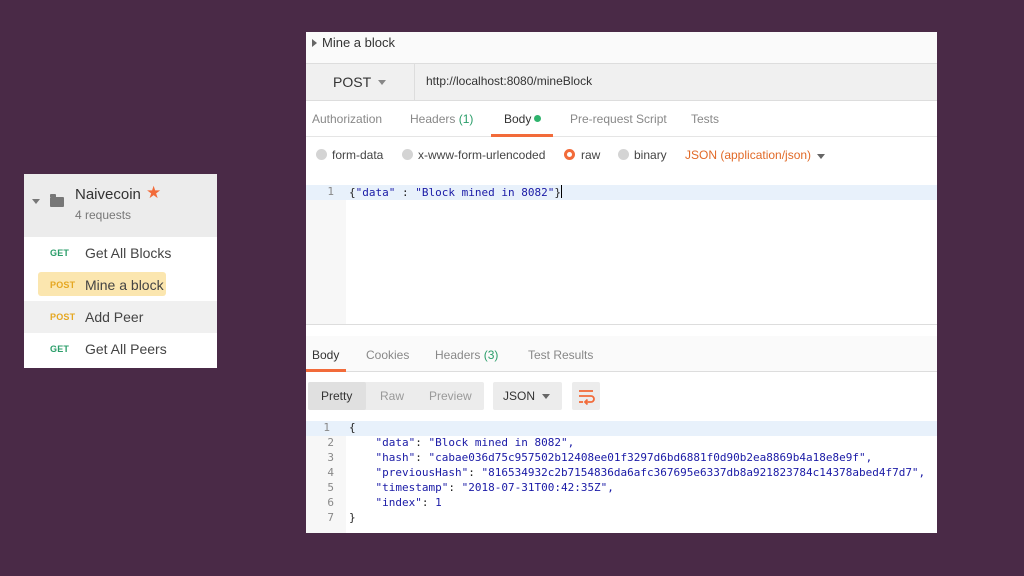 This screenshot has height=576, width=1024. What do you see at coordinates (561, 191) in the screenshot?
I see `text-cursor` at bounding box center [561, 191].